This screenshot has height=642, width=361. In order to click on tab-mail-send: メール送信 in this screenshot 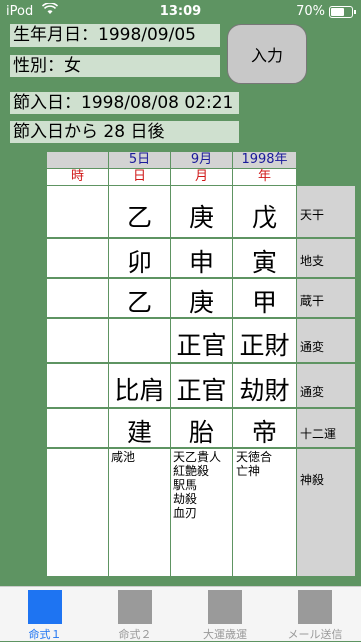, I will do `click(315, 614)`.